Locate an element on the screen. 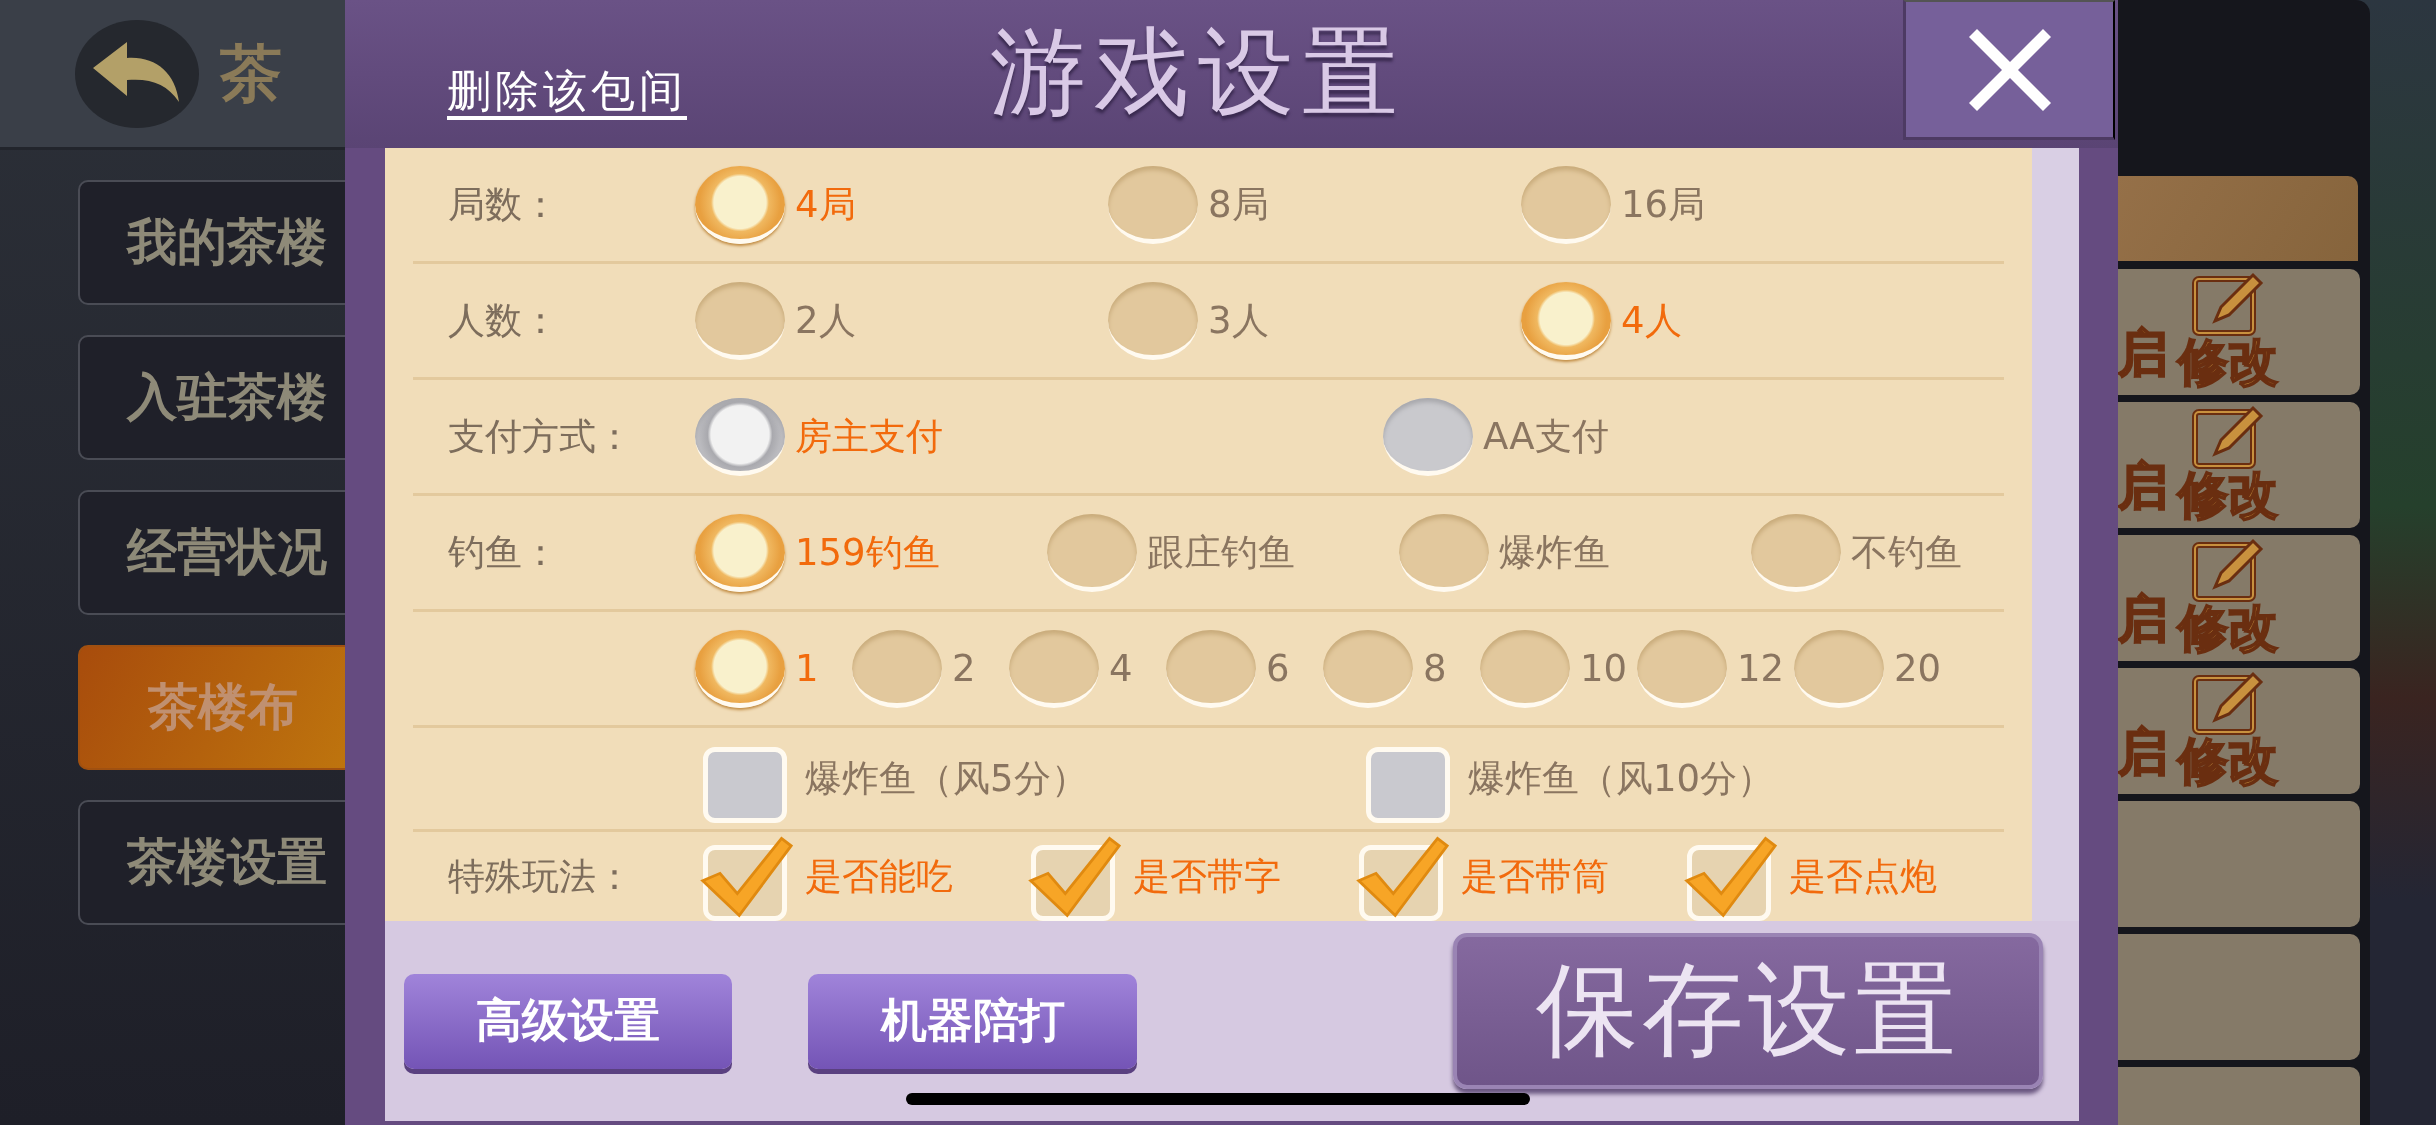 The image size is (2436, 1125). option-label: 8 is located at coordinates (1435, 668).